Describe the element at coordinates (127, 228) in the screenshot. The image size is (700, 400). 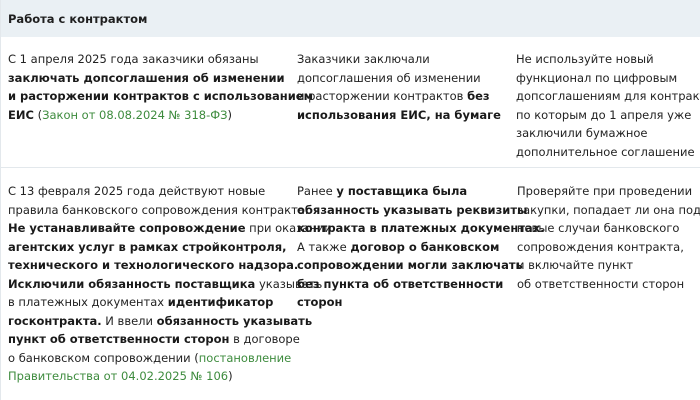
I see `emphasis-text: Не устанавливайте сопровождение` at that location.